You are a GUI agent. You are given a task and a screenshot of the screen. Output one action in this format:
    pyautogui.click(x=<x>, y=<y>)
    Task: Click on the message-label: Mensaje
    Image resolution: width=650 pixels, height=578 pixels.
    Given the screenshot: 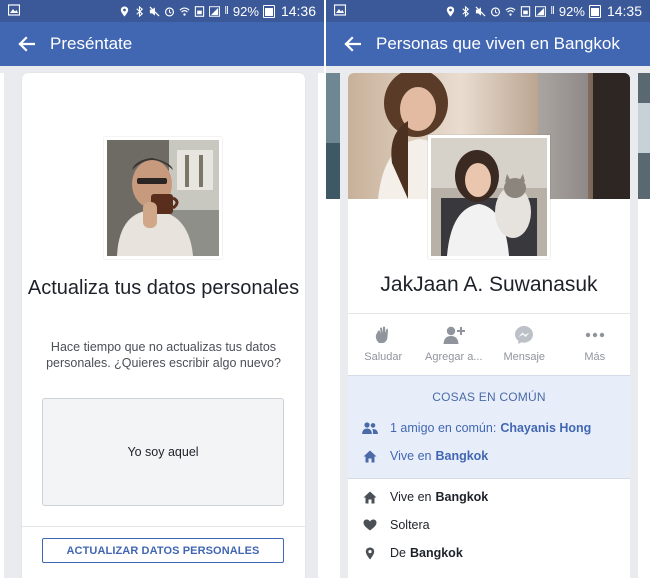 What is the action you would take?
    pyautogui.click(x=524, y=357)
    